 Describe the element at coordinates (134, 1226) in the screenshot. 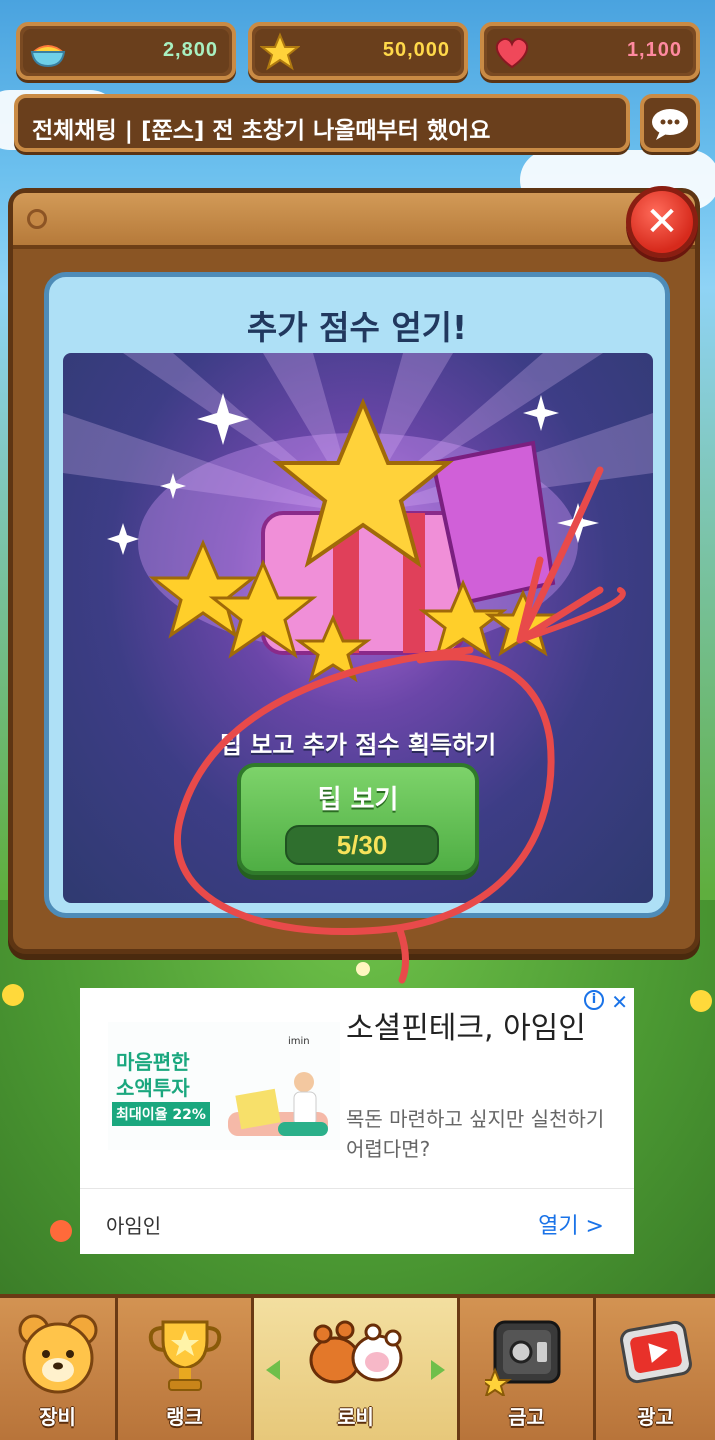

I see `ad-advertiser: 아임인` at that location.